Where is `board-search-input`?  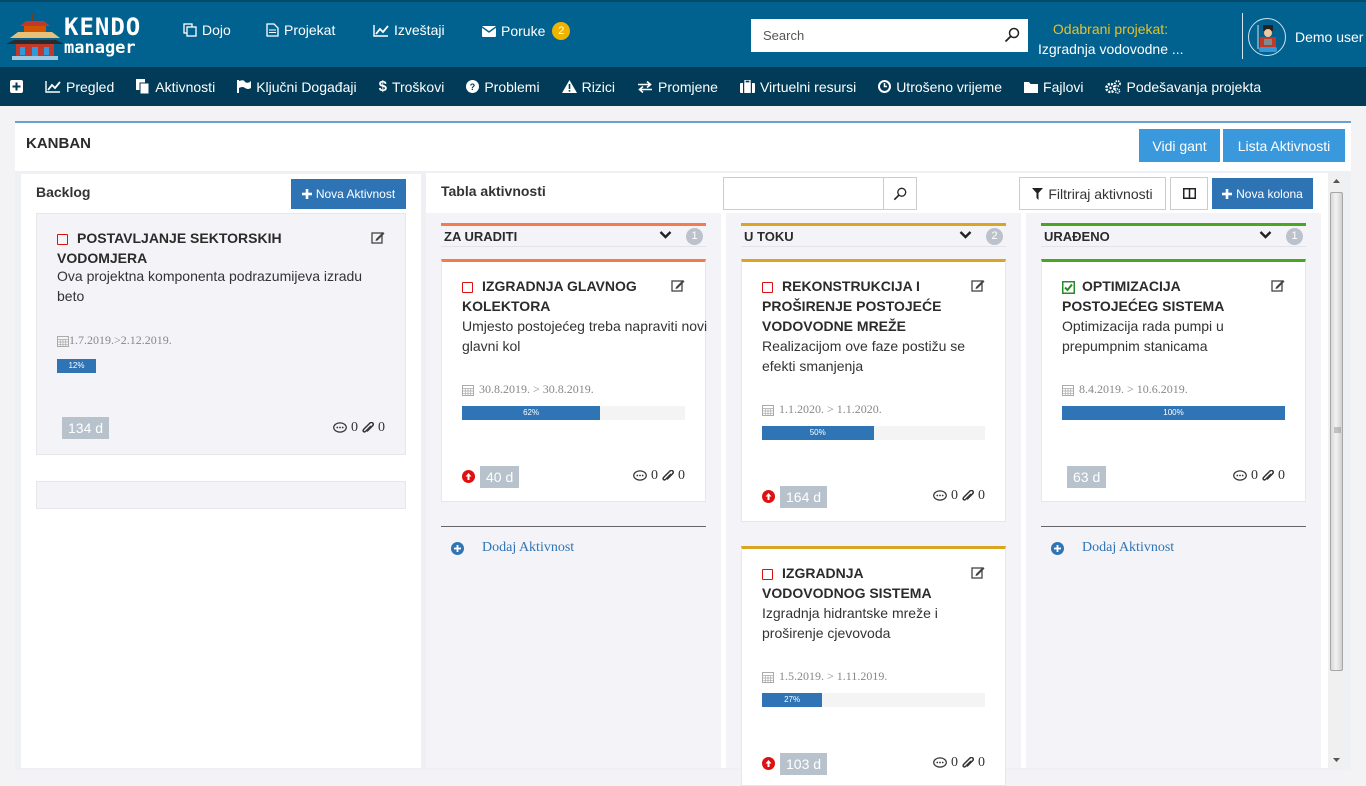
board-search-input is located at coordinates (803, 193).